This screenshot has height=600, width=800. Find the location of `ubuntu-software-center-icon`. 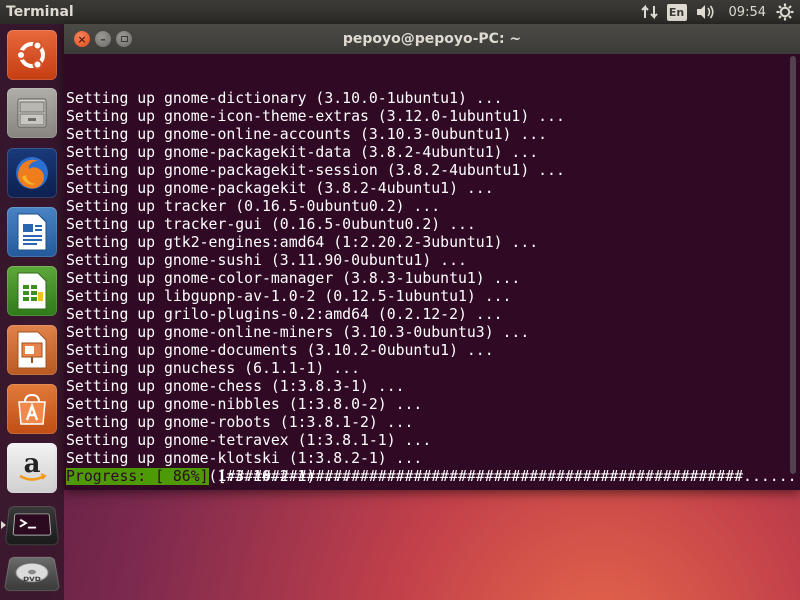

ubuntu-software-center-icon is located at coordinates (32, 409).